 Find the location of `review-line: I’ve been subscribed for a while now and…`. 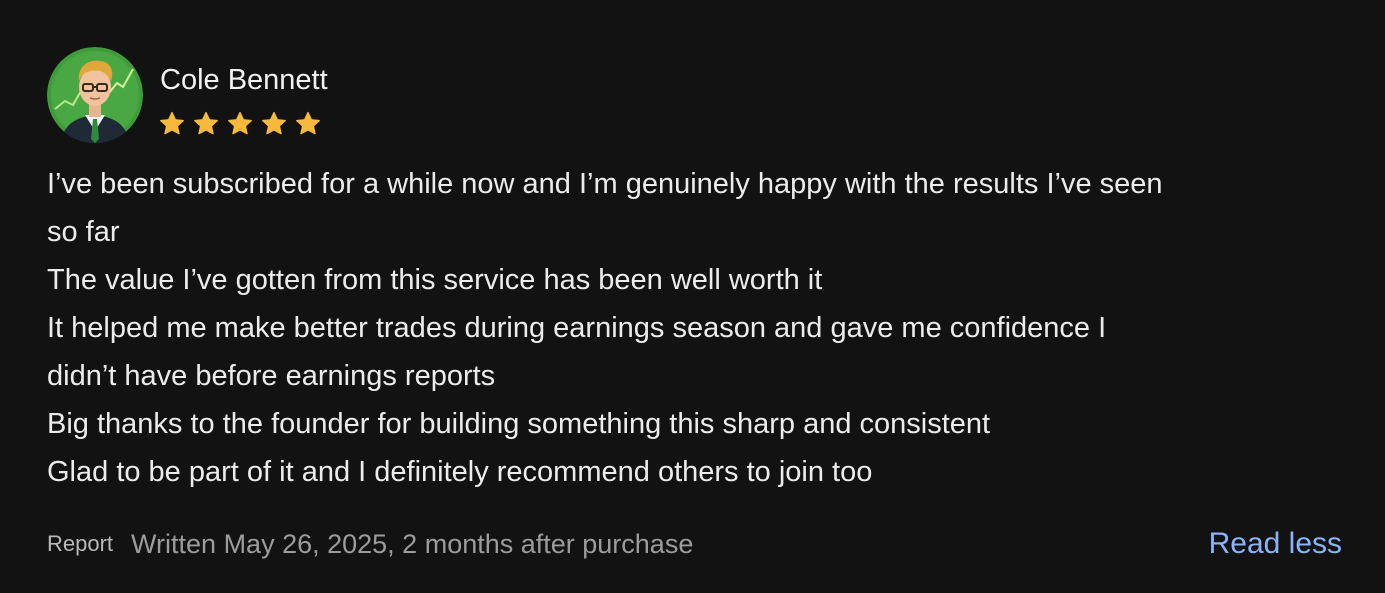

review-line: I’ve been subscribed for a while now and… is located at coordinates (605, 184).